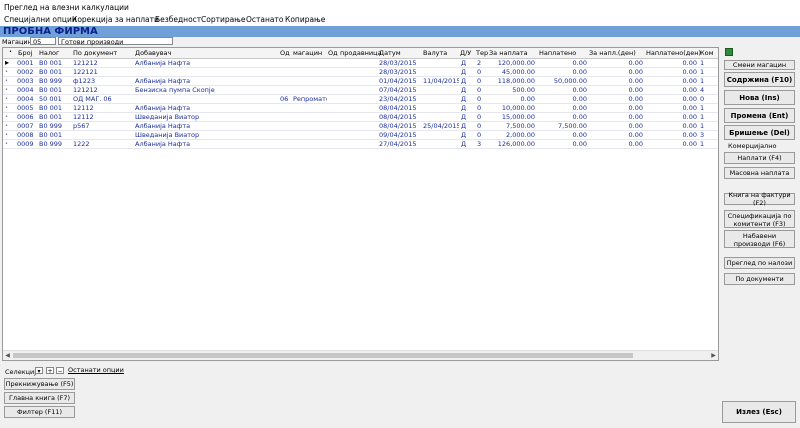 The width and height of the screenshot is (800, 428). Describe the element at coordinates (115, 41) in the screenshot. I see `warehouse-name: Готови производи` at that location.